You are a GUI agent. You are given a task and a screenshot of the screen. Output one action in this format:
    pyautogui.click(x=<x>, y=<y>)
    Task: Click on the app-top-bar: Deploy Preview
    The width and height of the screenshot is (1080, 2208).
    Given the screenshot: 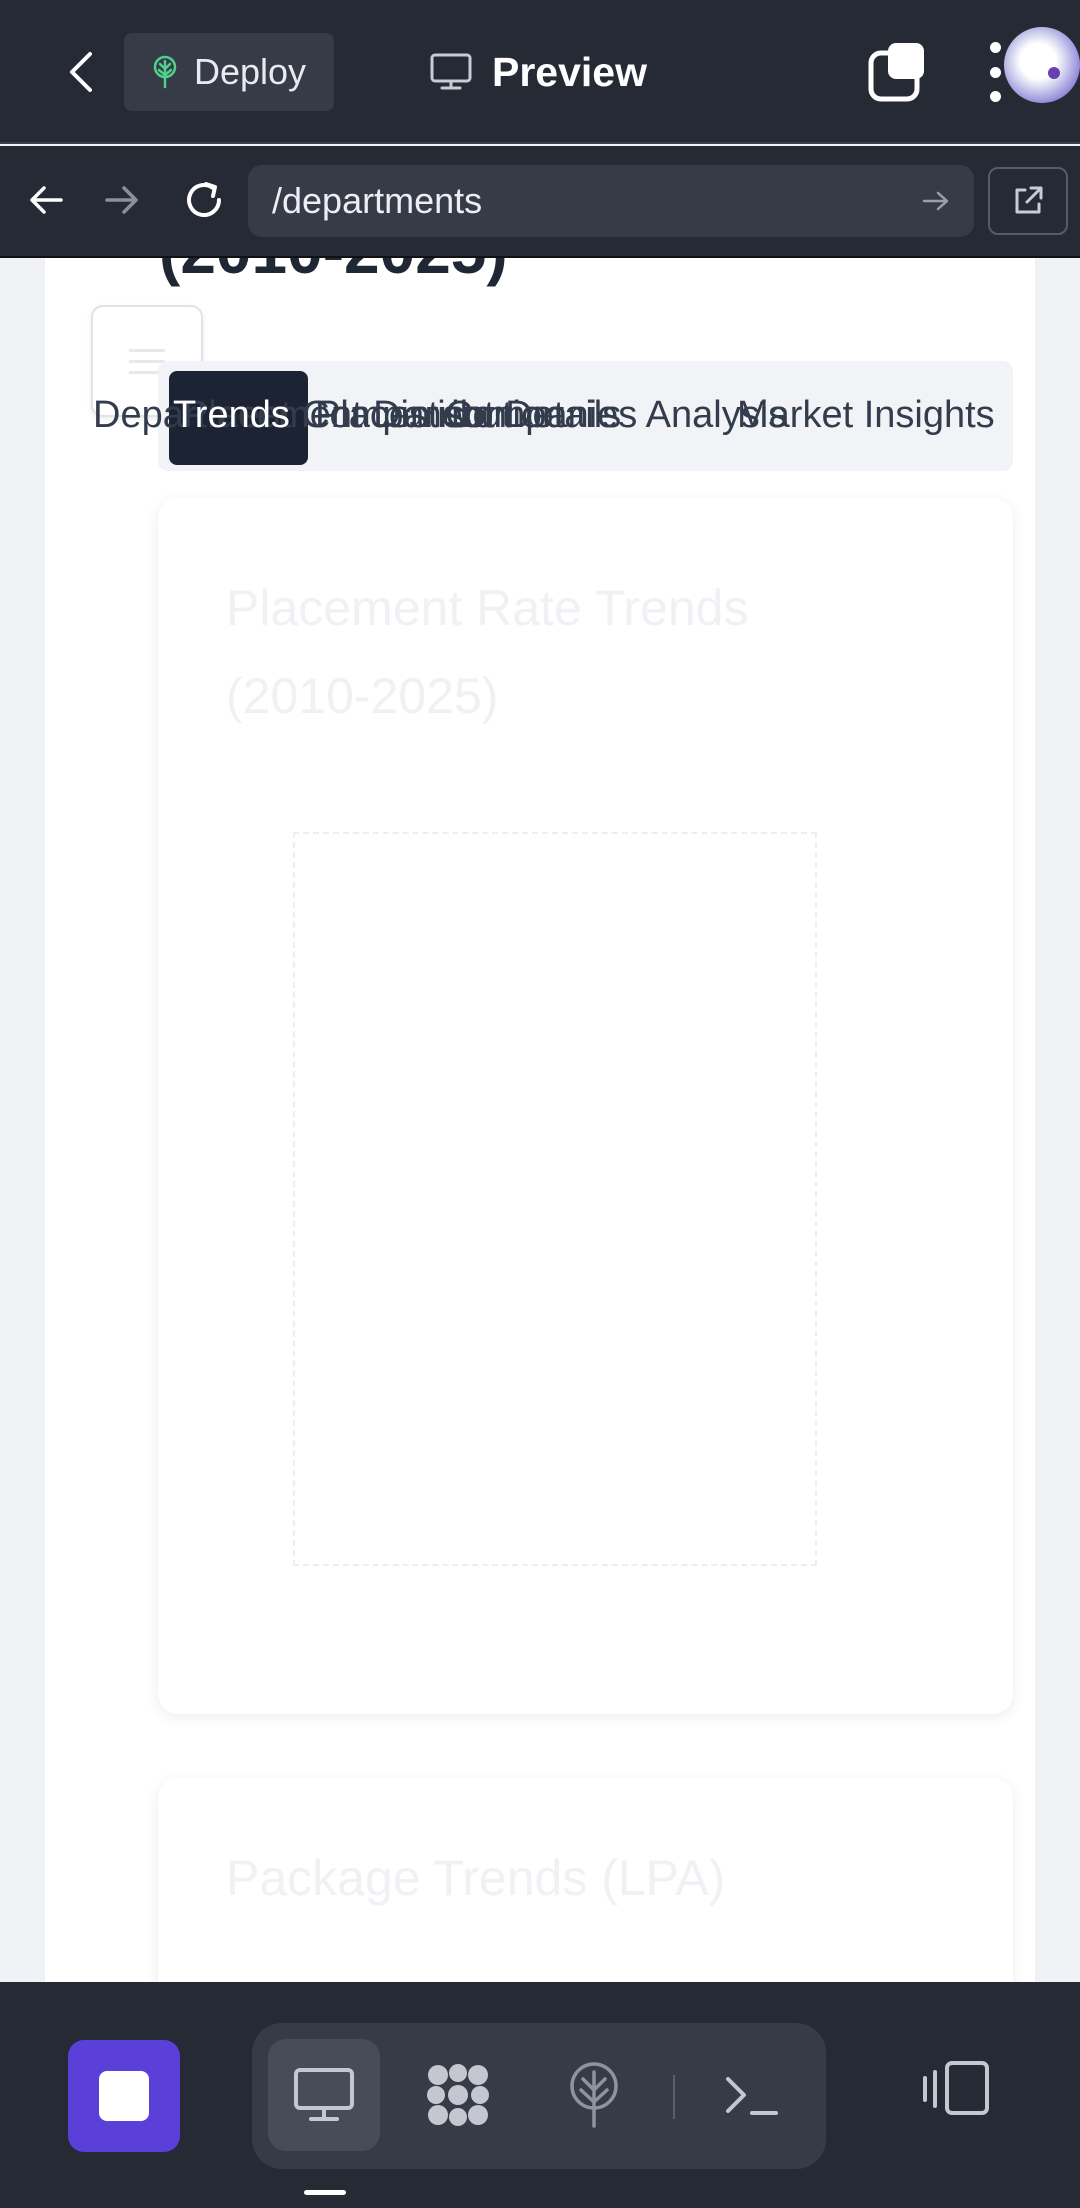 What is the action you would take?
    pyautogui.click(x=540, y=72)
    